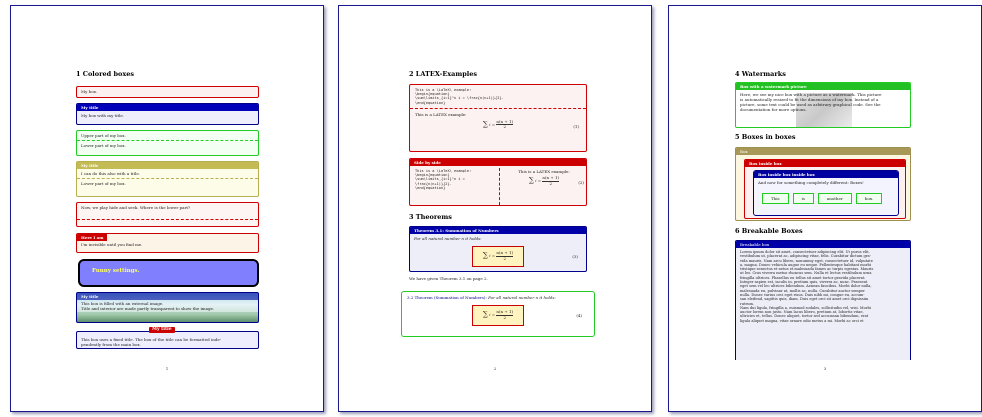 This screenshot has height=417, width=982. I want to click on page-number: 2, so click(495, 368).